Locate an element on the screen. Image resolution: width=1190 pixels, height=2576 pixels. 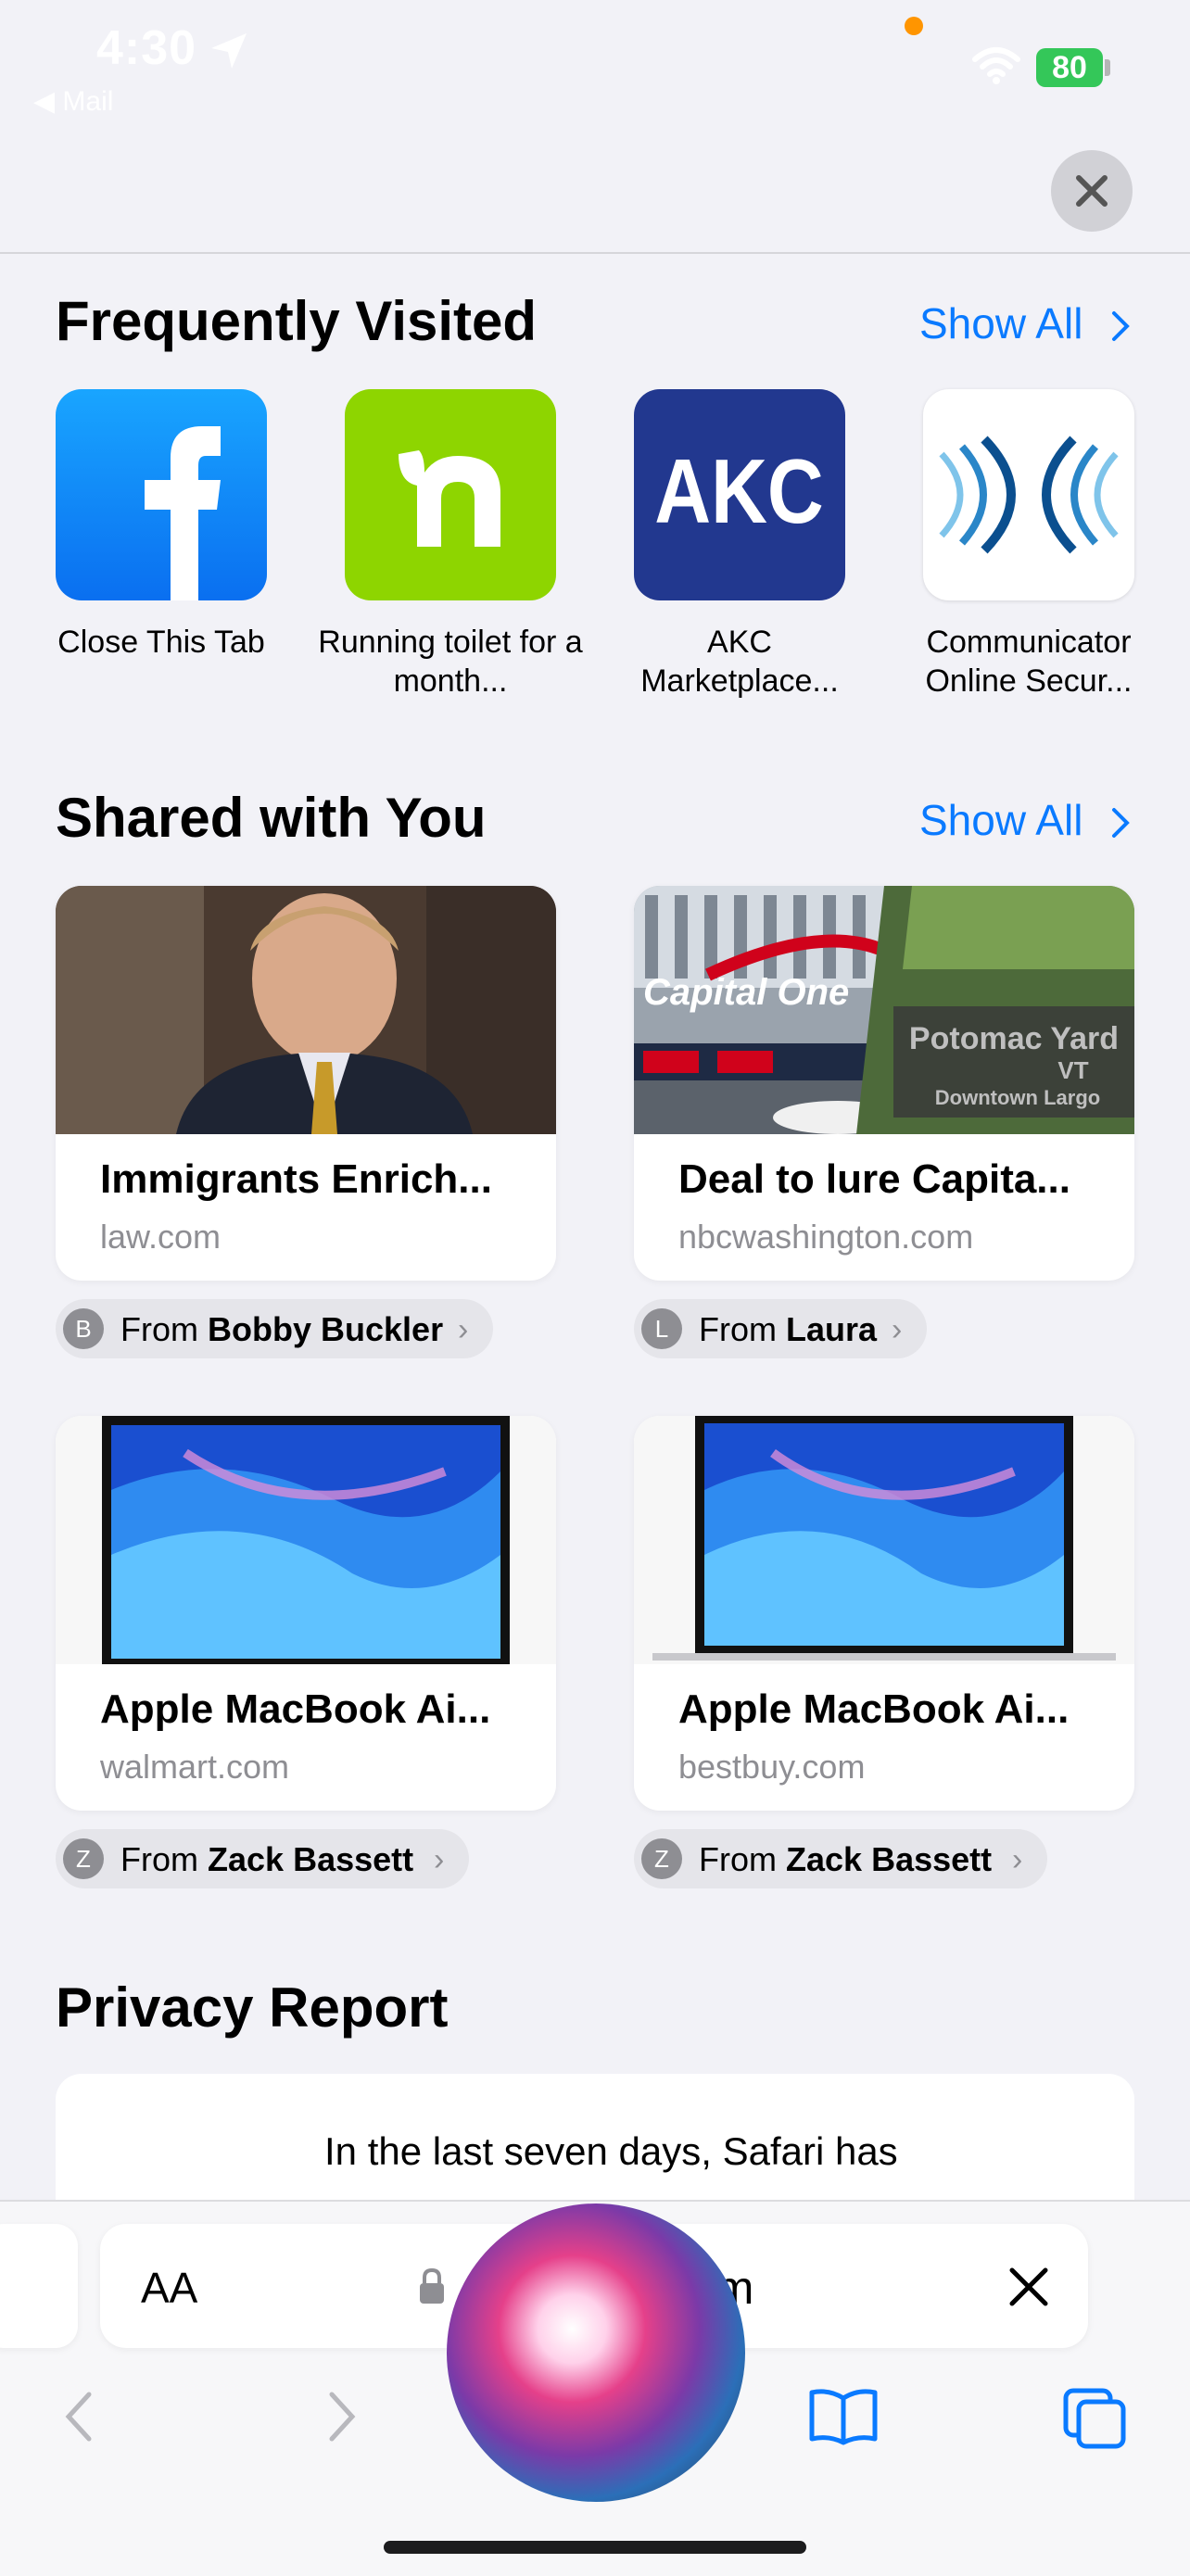
tabs-icon is located at coordinates (1095, 2418).